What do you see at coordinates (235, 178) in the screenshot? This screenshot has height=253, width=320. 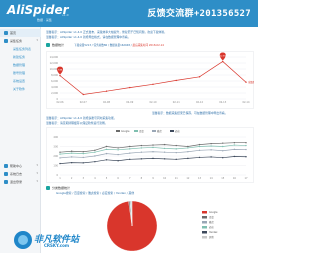 I see `x-tick-label: 16` at bounding box center [235, 178].